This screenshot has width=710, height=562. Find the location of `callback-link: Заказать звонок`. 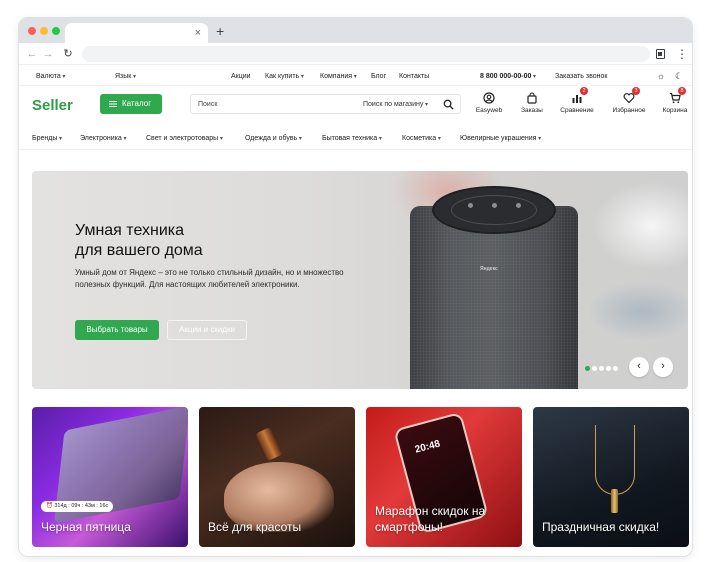

callback-link: Заказать звонок is located at coordinates (581, 76).